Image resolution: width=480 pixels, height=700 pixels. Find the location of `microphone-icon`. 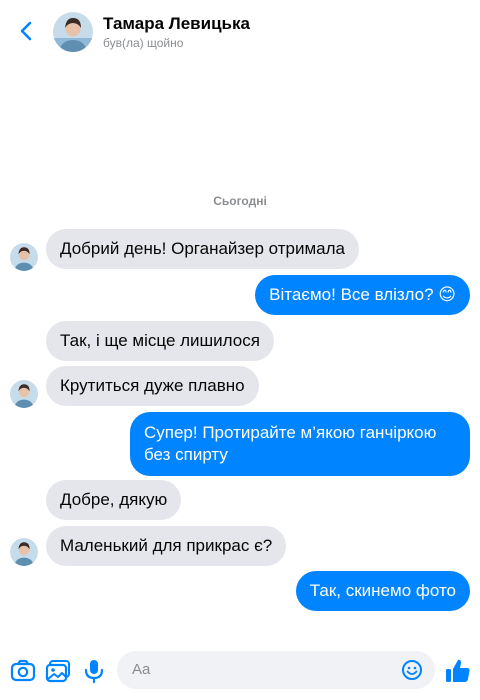

microphone-icon is located at coordinates (94, 671).